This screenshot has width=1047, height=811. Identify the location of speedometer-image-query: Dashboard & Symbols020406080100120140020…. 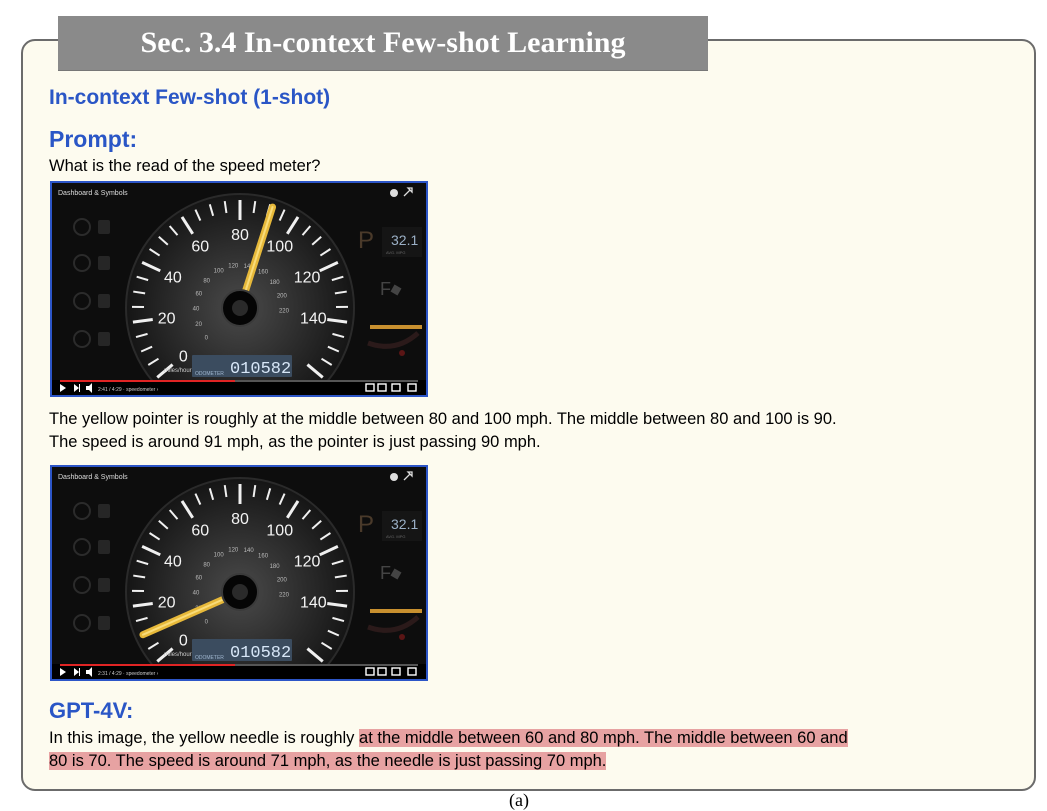
(239, 573).